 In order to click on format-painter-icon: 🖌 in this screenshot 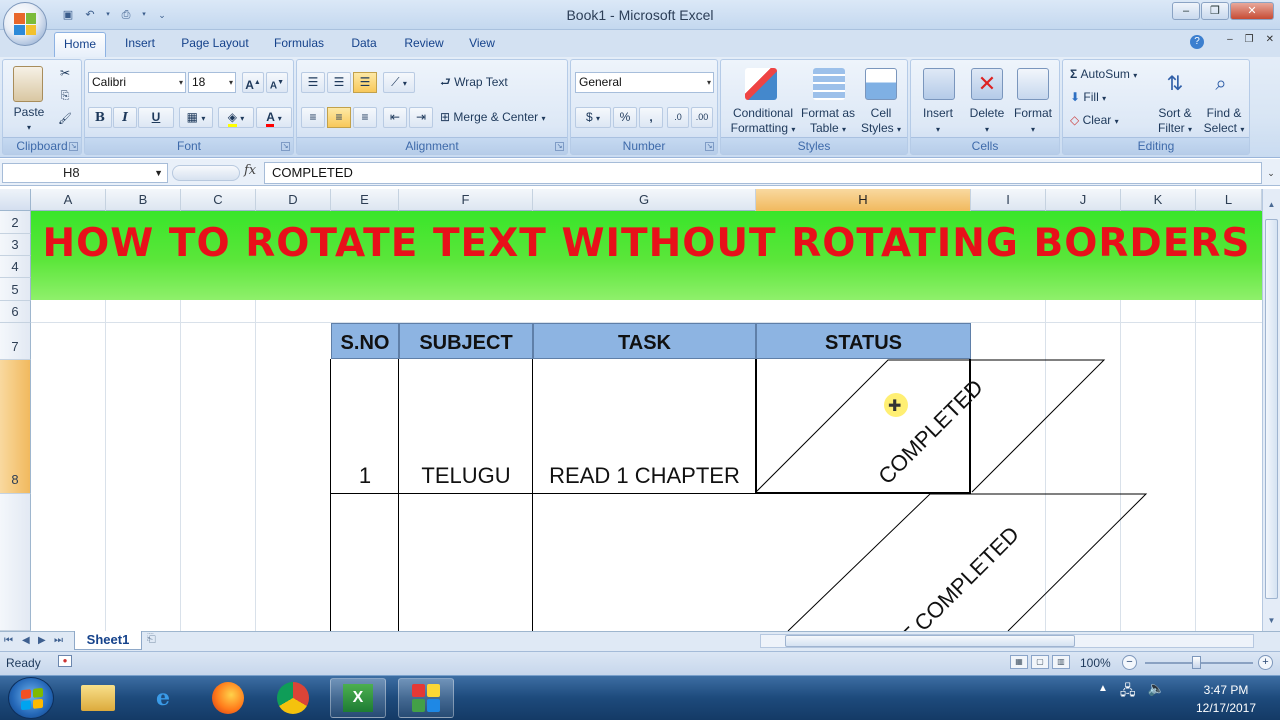, I will do `click(65, 119)`.